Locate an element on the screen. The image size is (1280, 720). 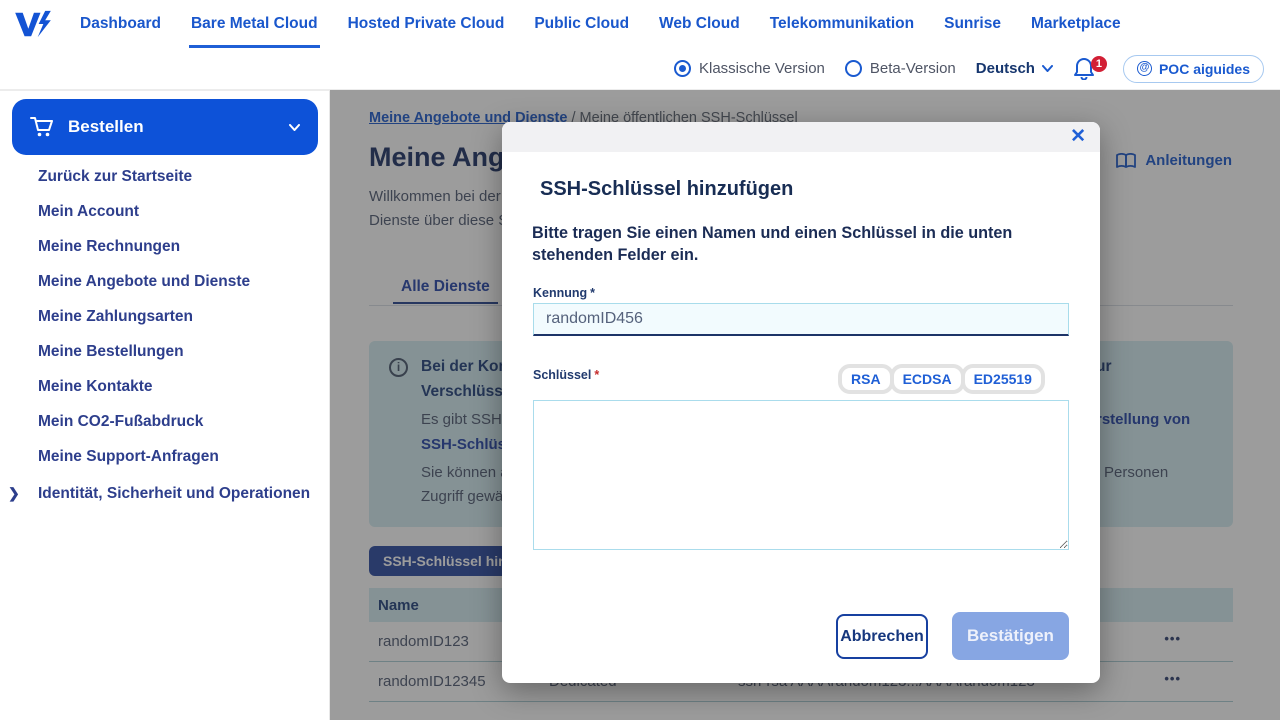
name-field-label: Kennung * is located at coordinates (564, 293).